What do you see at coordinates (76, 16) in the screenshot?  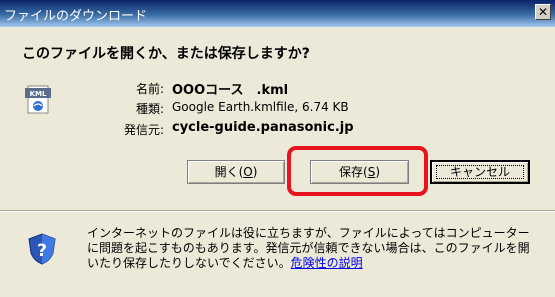 I see `window-title: ファイルのダウンロード` at bounding box center [76, 16].